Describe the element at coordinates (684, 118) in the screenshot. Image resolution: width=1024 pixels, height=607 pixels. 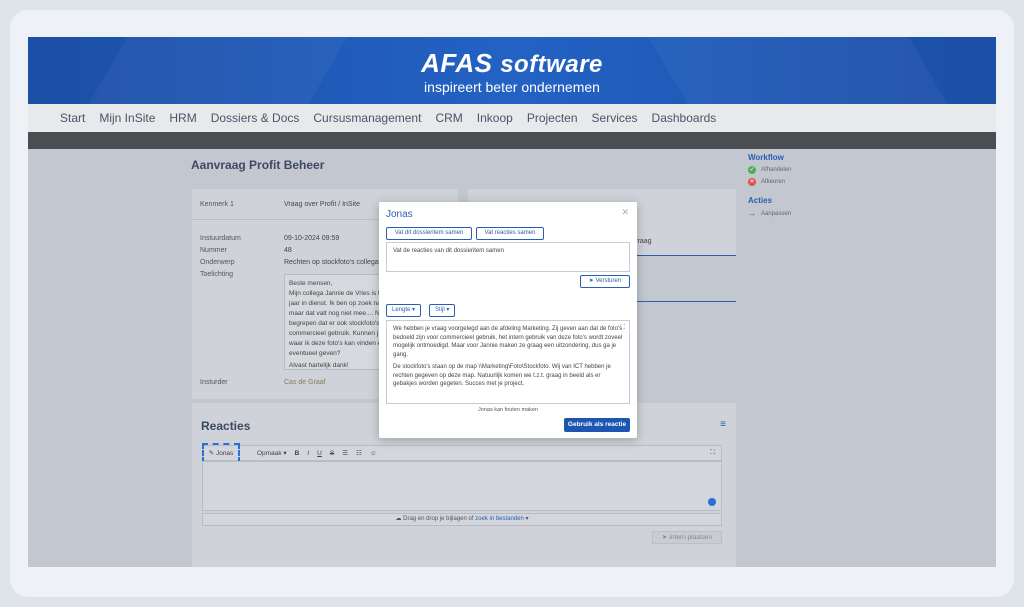
I see `nav-dashboards: Dashboards` at that location.